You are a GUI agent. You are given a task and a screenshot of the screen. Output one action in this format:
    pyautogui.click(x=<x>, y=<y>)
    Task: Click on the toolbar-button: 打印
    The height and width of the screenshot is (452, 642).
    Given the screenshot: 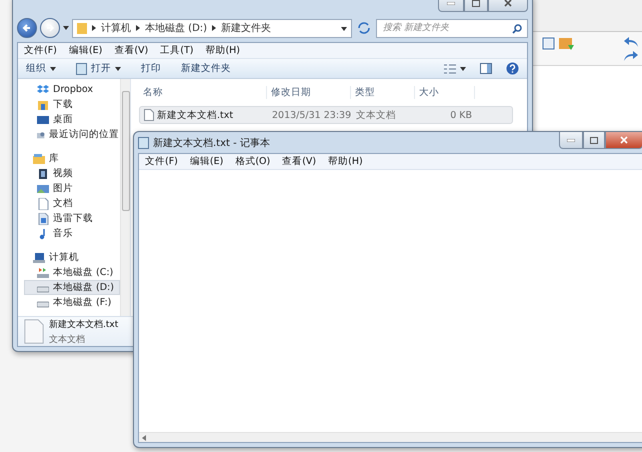 What is the action you would take?
    pyautogui.click(x=151, y=68)
    